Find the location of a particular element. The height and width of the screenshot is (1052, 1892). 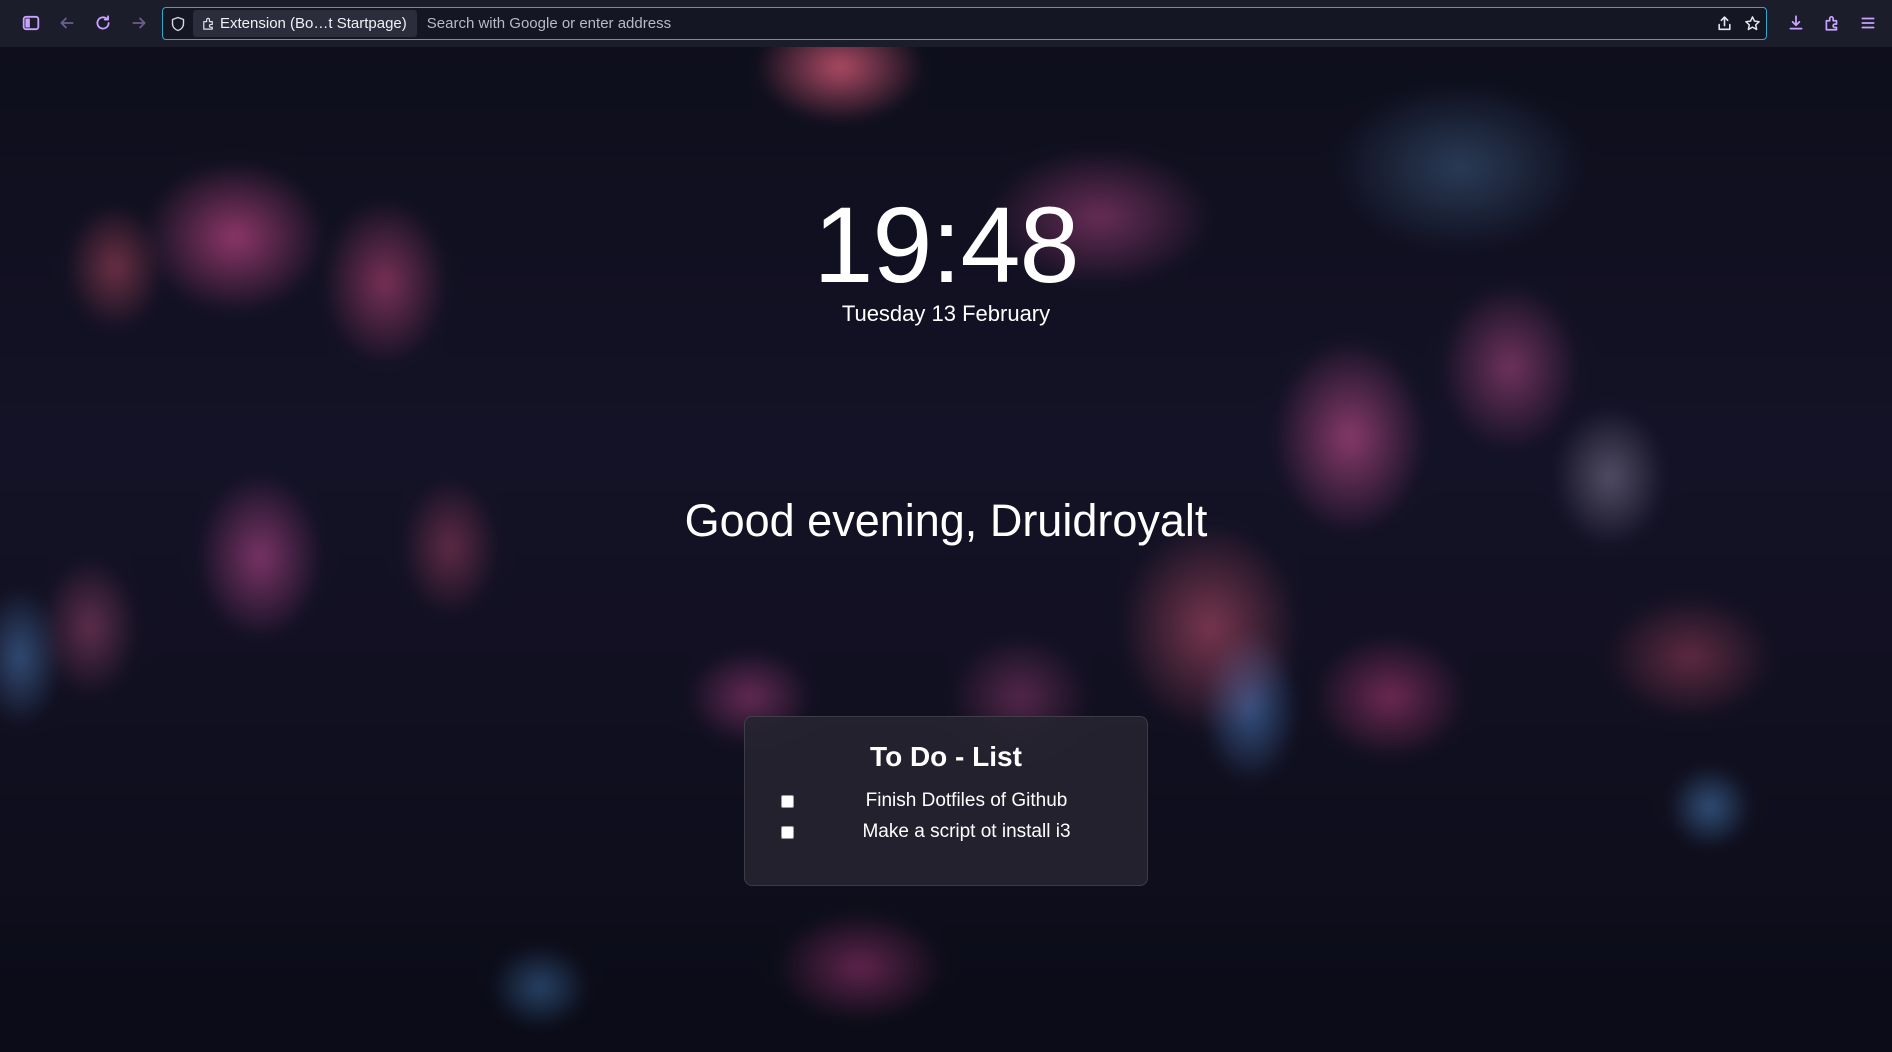

sidebar-icon is located at coordinates (31, 23).